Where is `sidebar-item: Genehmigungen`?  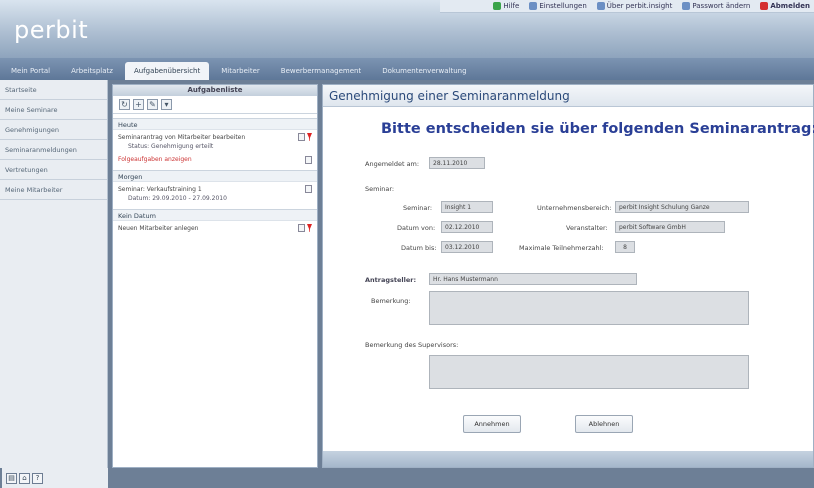 sidebar-item: Genehmigungen is located at coordinates (53, 130).